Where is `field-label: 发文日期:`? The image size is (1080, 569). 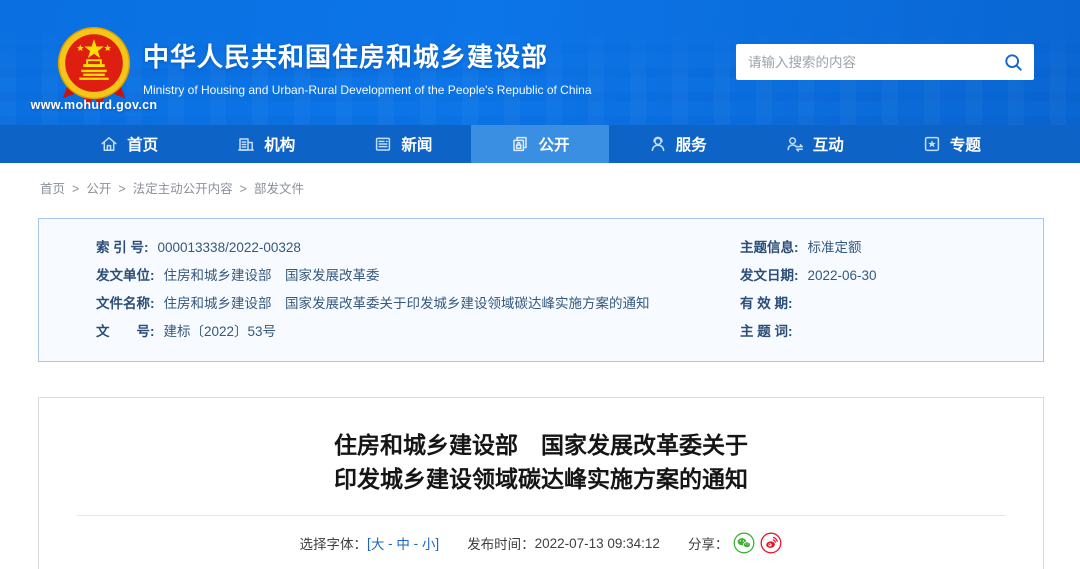 field-label: 发文日期: is located at coordinates (769, 275).